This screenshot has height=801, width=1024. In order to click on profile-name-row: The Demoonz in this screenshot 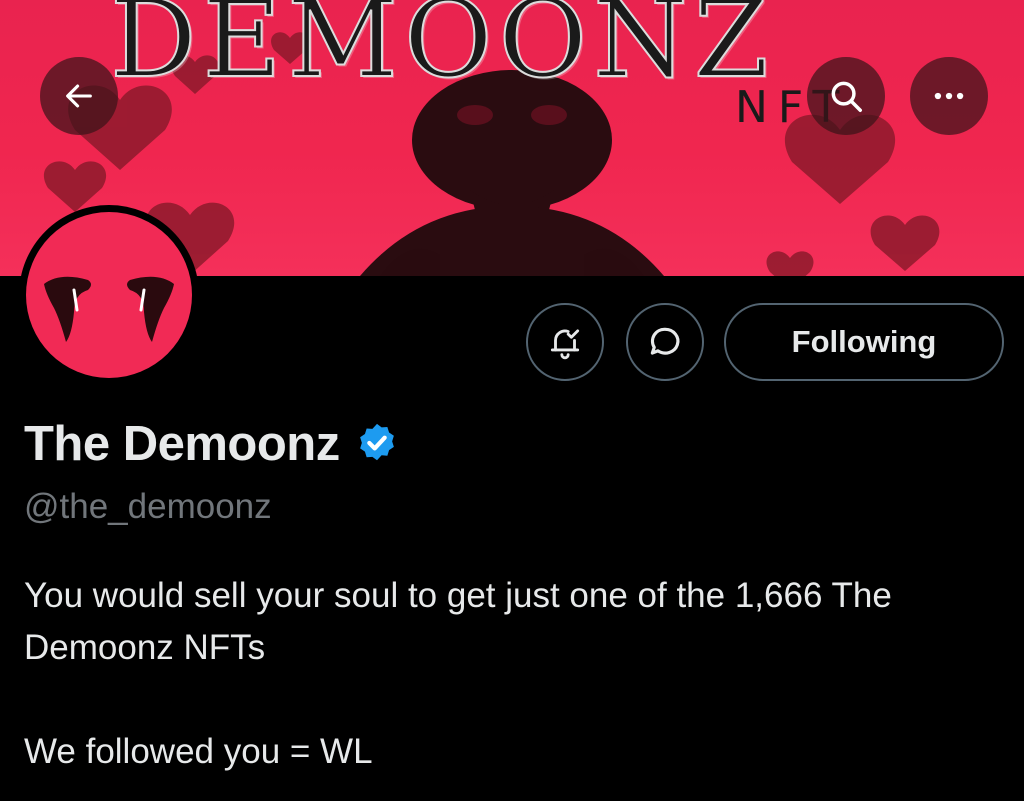, I will do `click(212, 444)`.